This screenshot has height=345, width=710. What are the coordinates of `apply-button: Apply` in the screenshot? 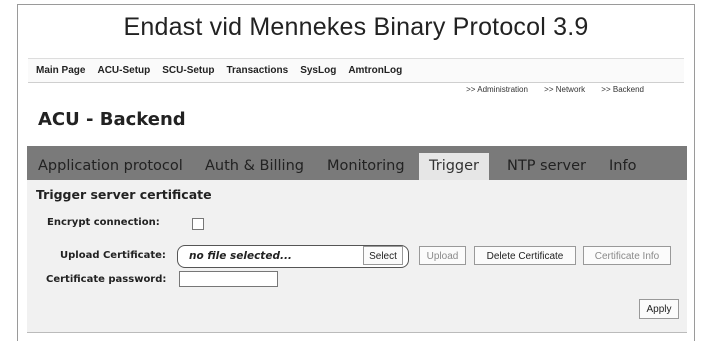 It's located at (659, 309).